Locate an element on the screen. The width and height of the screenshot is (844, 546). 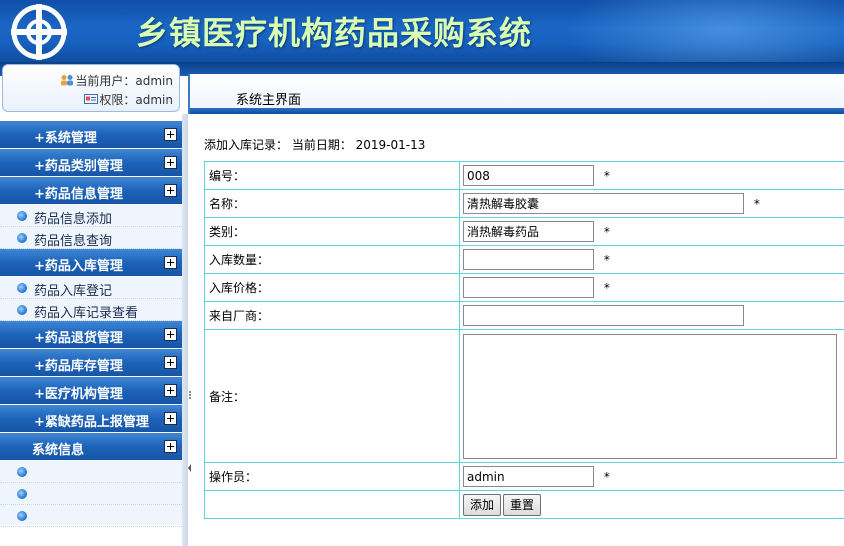
form-row-category: 类别： * is located at coordinates (524, 231).